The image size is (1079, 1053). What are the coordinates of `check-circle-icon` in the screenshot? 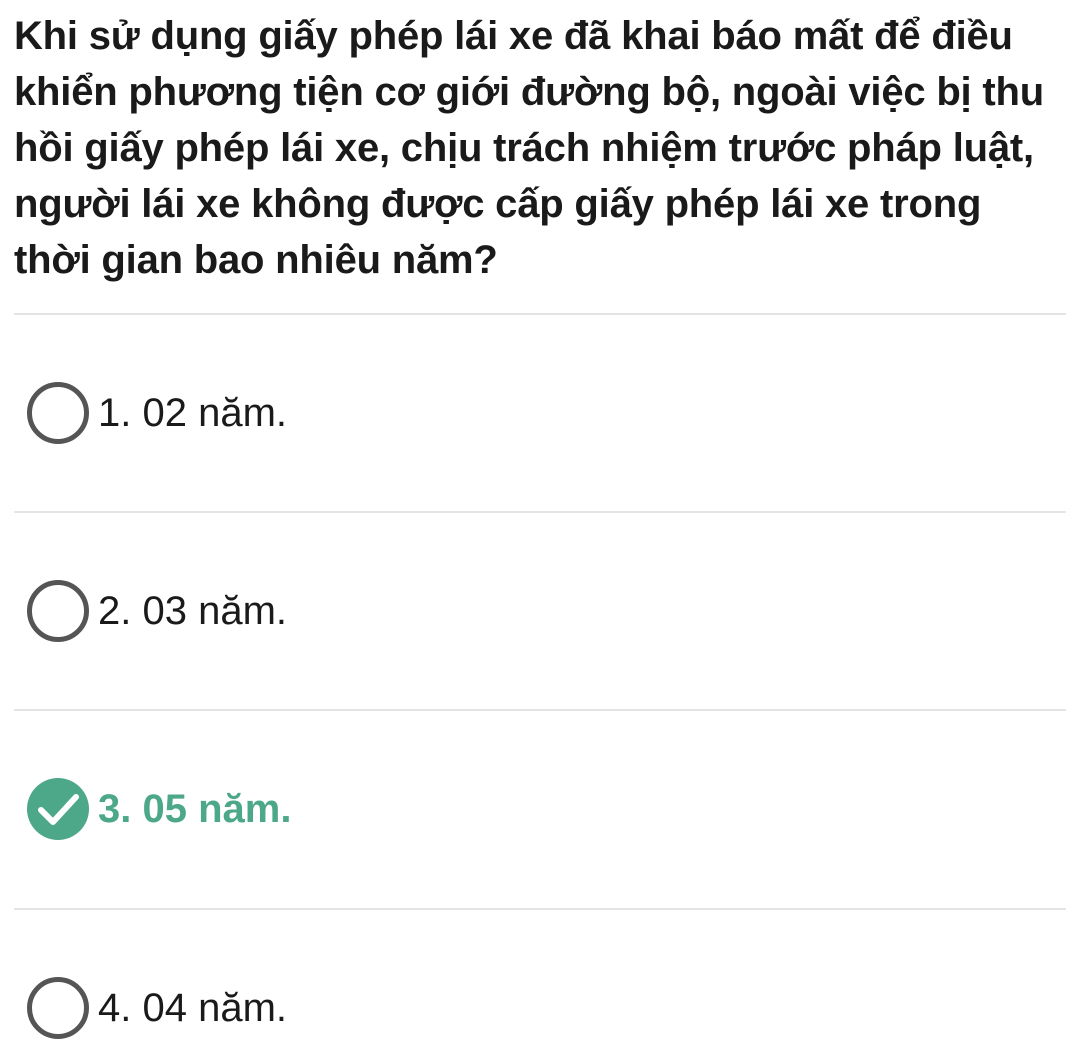 It's located at (58, 809).